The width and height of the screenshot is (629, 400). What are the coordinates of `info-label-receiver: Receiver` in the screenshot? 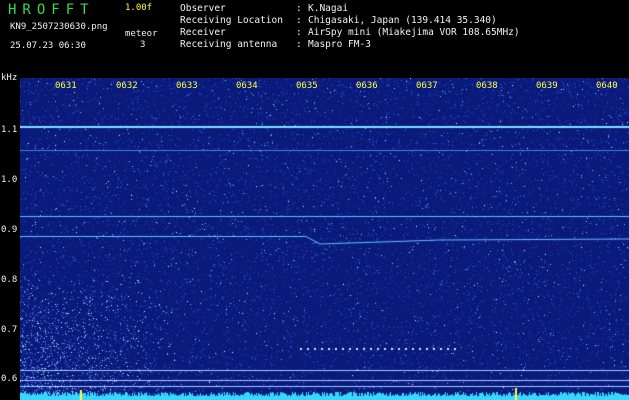 It's located at (203, 32).